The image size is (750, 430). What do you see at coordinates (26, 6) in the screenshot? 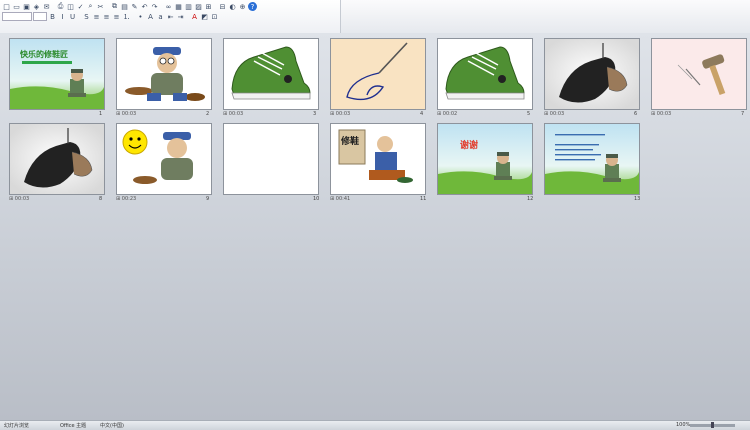
I see `save-icon: ▣` at bounding box center [26, 6].